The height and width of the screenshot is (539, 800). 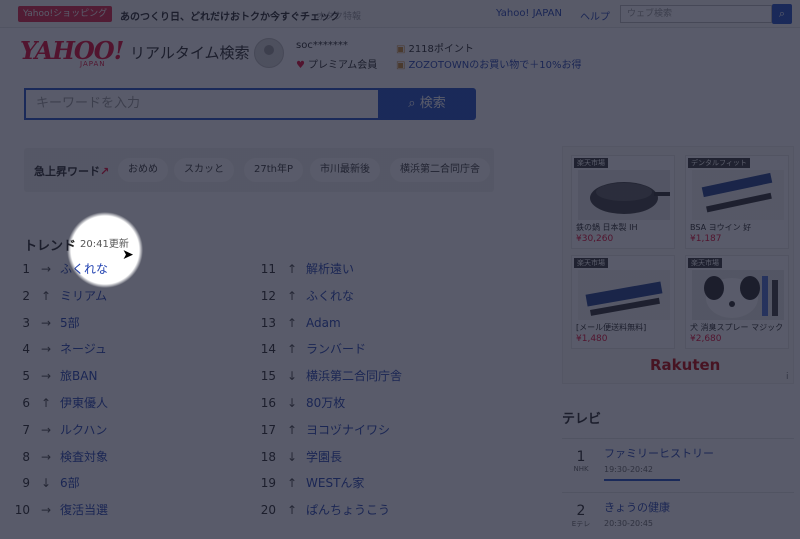 What do you see at coordinates (83, 349) in the screenshot?
I see `trend-keyword-link: ネージュ` at bounding box center [83, 349].